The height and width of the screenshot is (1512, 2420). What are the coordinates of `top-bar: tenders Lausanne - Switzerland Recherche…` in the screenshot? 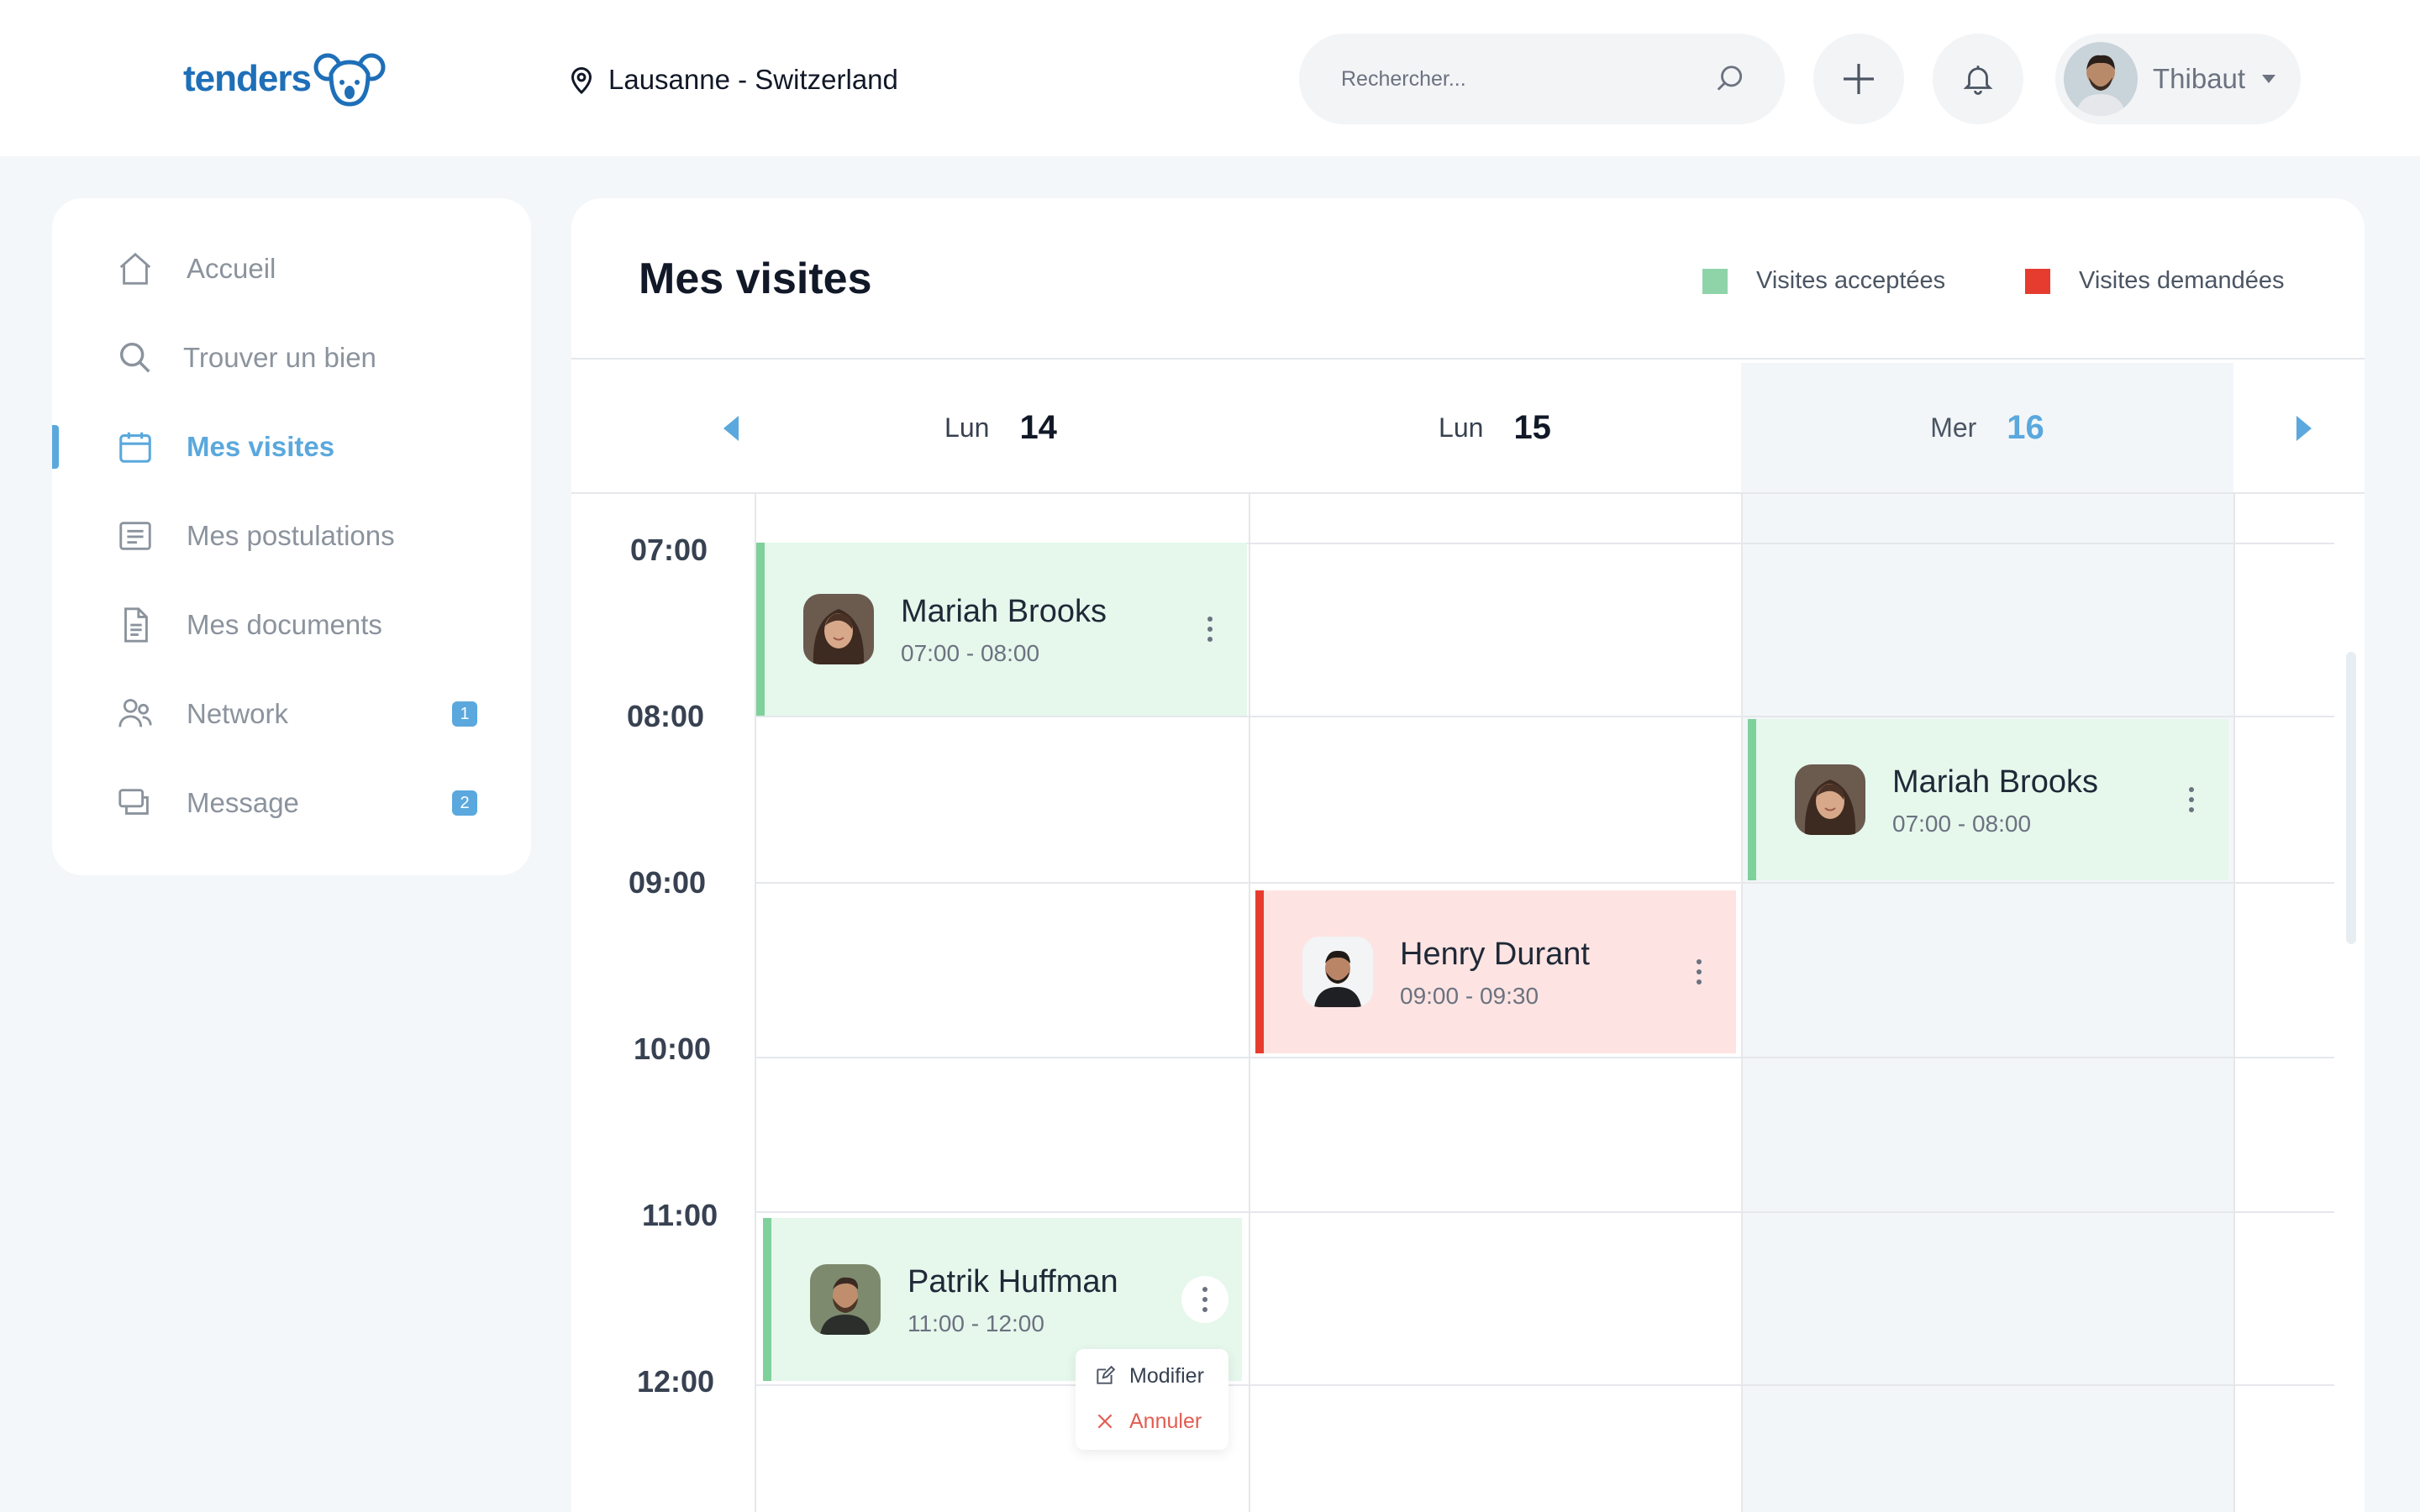 It's located at (1210, 78).